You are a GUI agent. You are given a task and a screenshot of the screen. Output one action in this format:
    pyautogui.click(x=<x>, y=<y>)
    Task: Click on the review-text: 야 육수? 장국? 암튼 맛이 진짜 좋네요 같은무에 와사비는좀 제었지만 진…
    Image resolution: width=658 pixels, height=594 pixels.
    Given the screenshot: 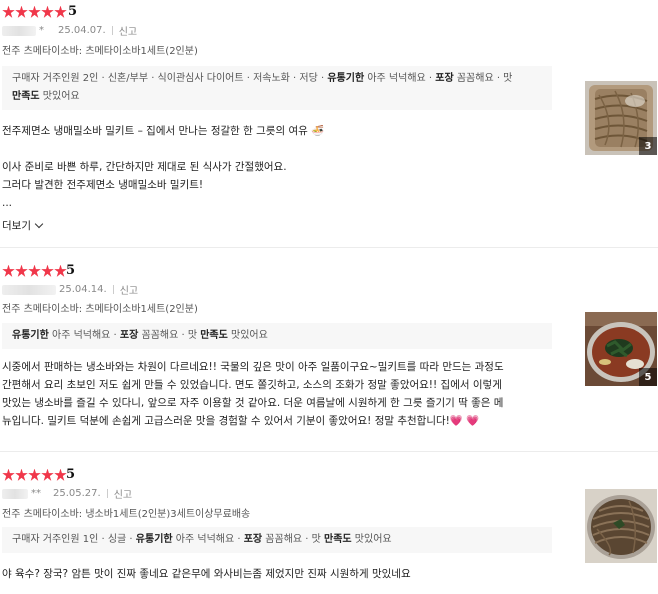 What is the action you would take?
    pyautogui.click(x=206, y=574)
    